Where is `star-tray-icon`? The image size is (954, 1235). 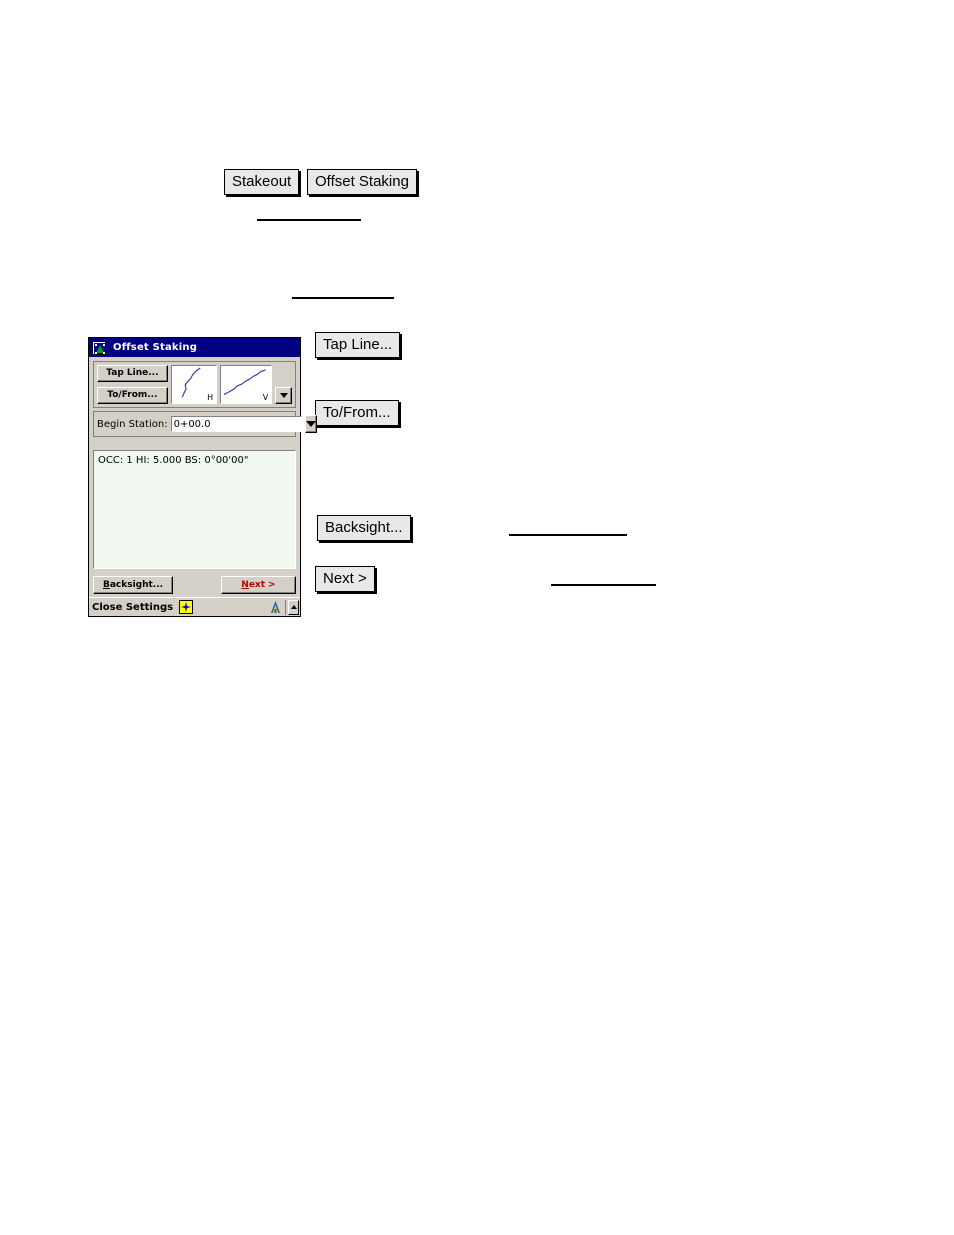 star-tray-icon is located at coordinates (186, 607).